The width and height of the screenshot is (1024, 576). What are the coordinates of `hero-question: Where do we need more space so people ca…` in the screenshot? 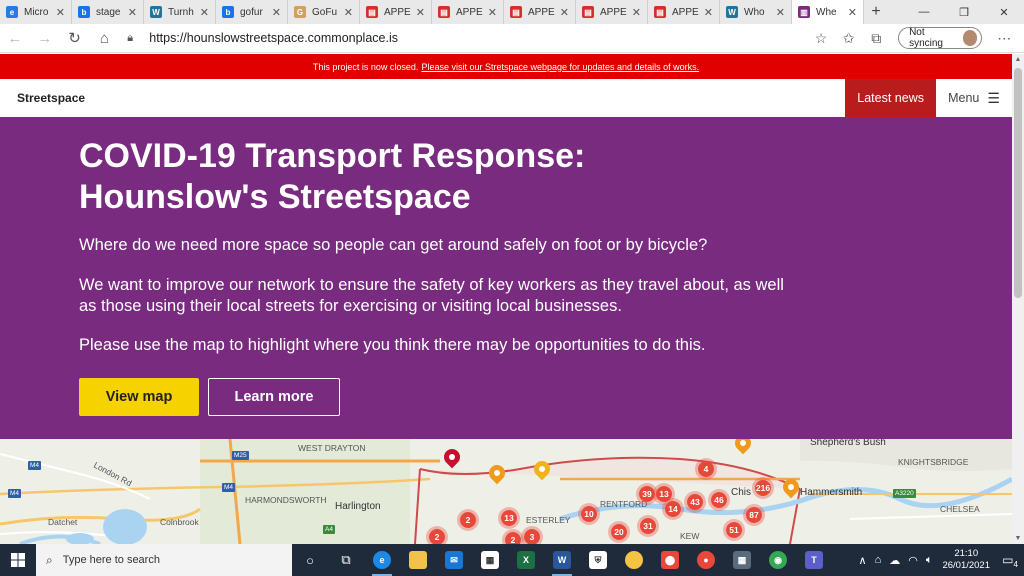 It's located at (393, 245).